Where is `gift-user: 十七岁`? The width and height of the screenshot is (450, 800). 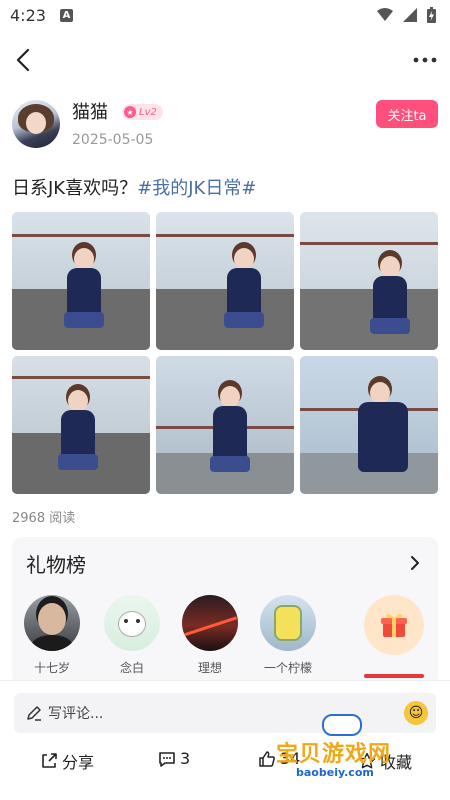
gift-user: 十七岁 is located at coordinates (52, 635).